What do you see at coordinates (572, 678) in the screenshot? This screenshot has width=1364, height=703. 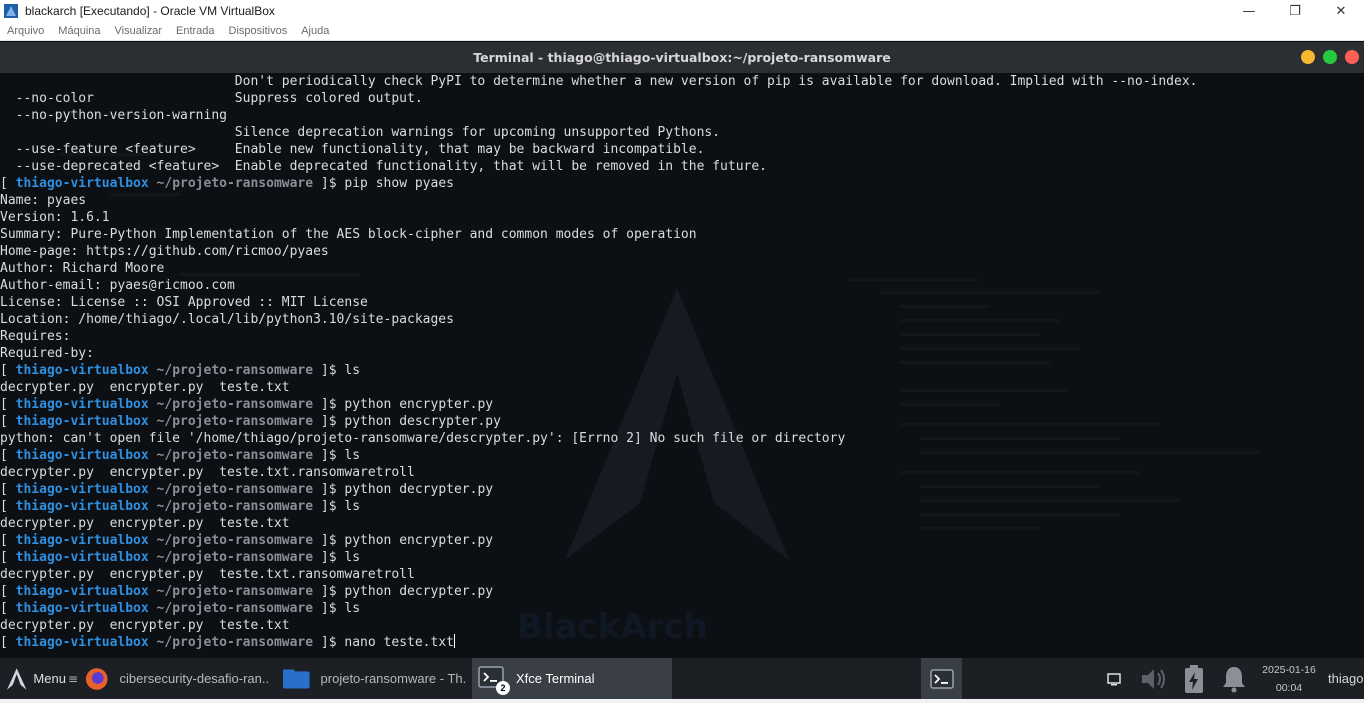 I see `task-xfce-terminal: 2 Xfce Terminal` at bounding box center [572, 678].